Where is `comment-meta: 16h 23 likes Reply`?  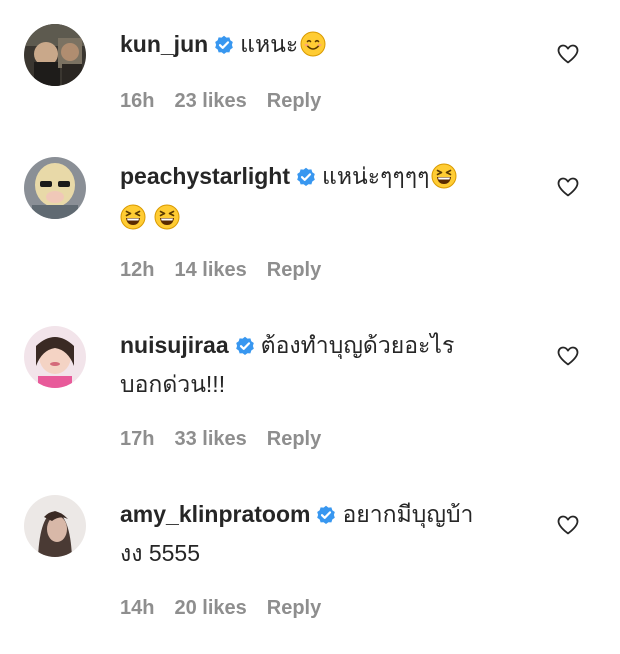 comment-meta: 16h 23 likes Reply is located at coordinates (230, 101).